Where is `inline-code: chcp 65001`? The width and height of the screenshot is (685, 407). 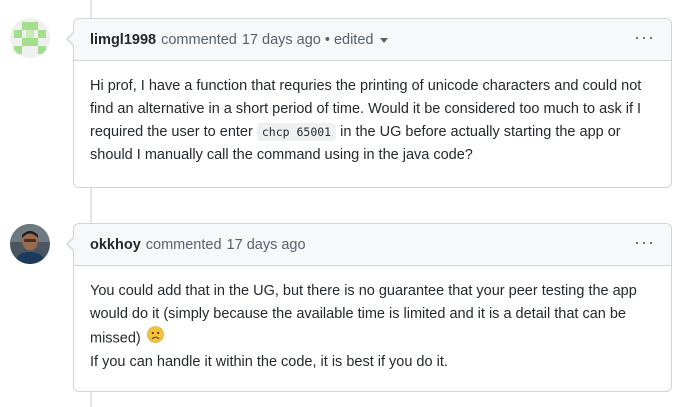 inline-code: chcp 65001 is located at coordinates (296, 132).